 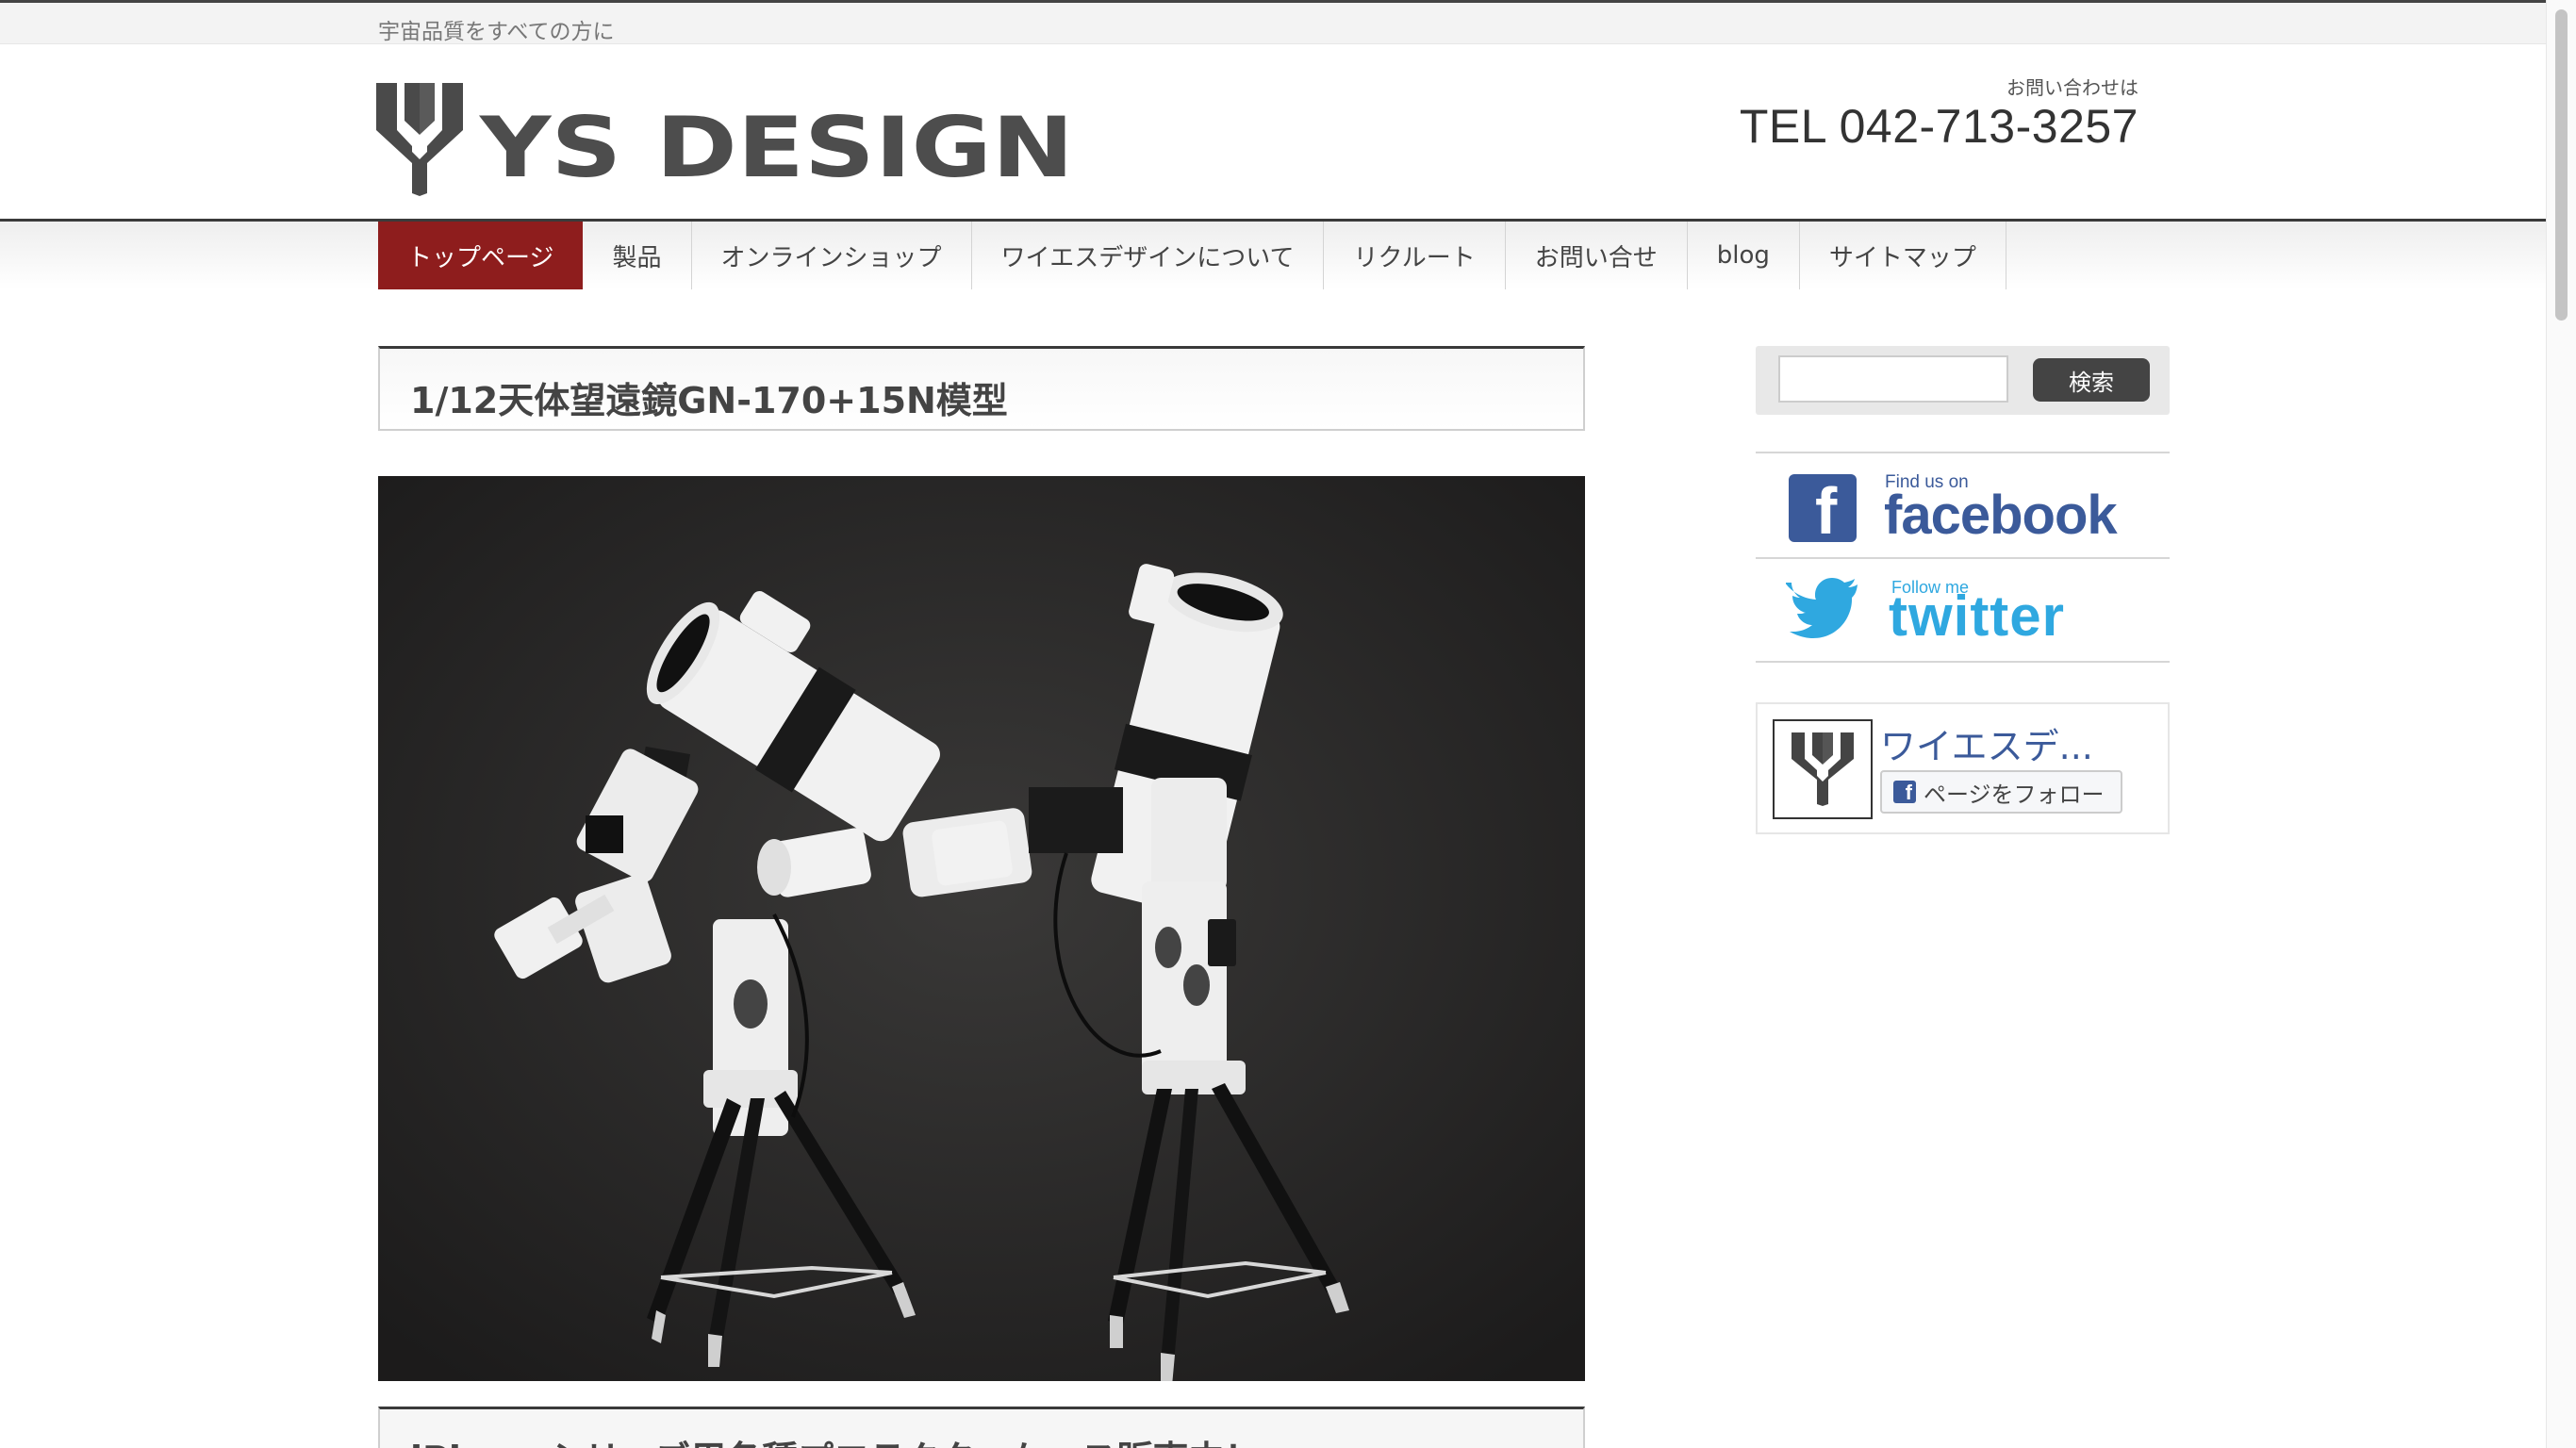 I want to click on search-button: 検索, so click(x=2091, y=380).